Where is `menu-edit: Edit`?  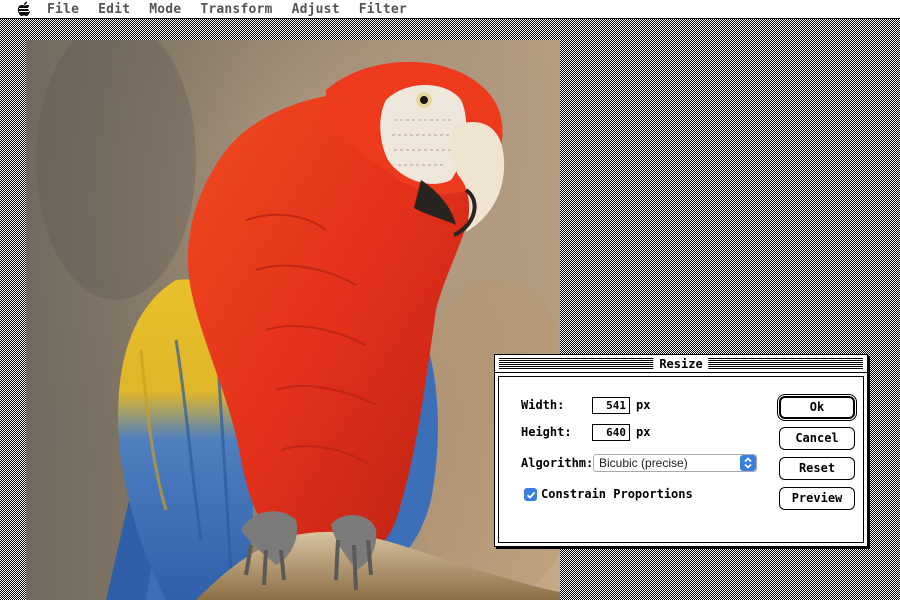
menu-edit: Edit is located at coordinates (114, 9).